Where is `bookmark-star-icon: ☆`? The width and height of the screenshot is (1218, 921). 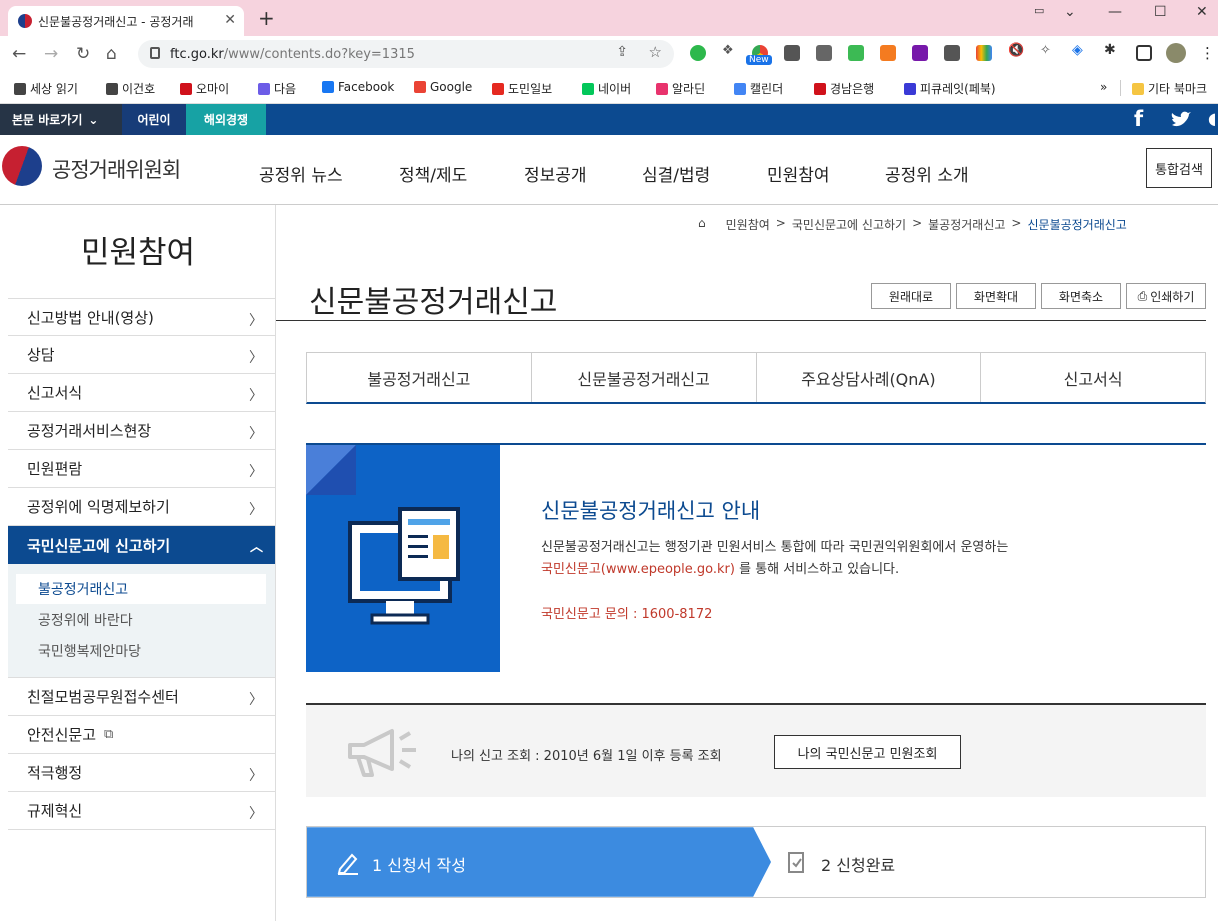 bookmark-star-icon: ☆ is located at coordinates (655, 52).